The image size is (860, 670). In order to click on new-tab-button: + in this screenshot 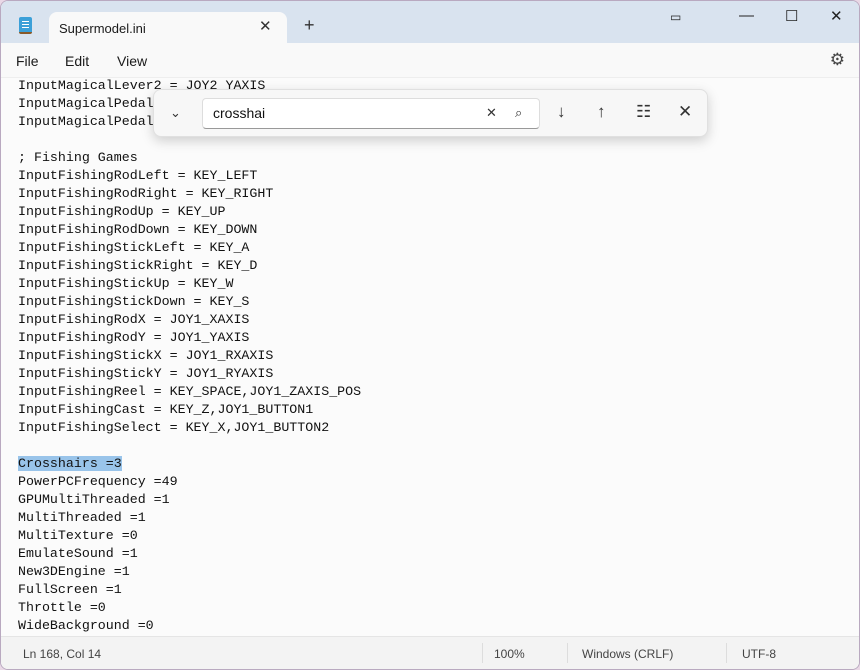, I will do `click(309, 25)`.